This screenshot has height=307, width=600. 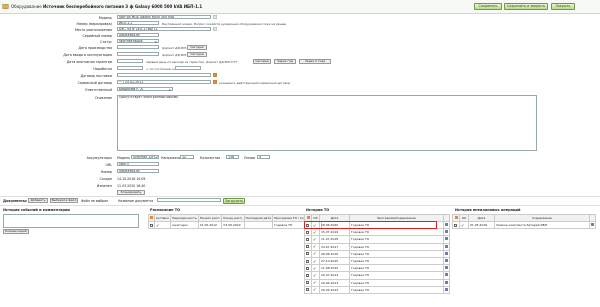 I want to click on table-row: ✔ 11.08.2015 Годовое ТО, so click(x=377, y=268).